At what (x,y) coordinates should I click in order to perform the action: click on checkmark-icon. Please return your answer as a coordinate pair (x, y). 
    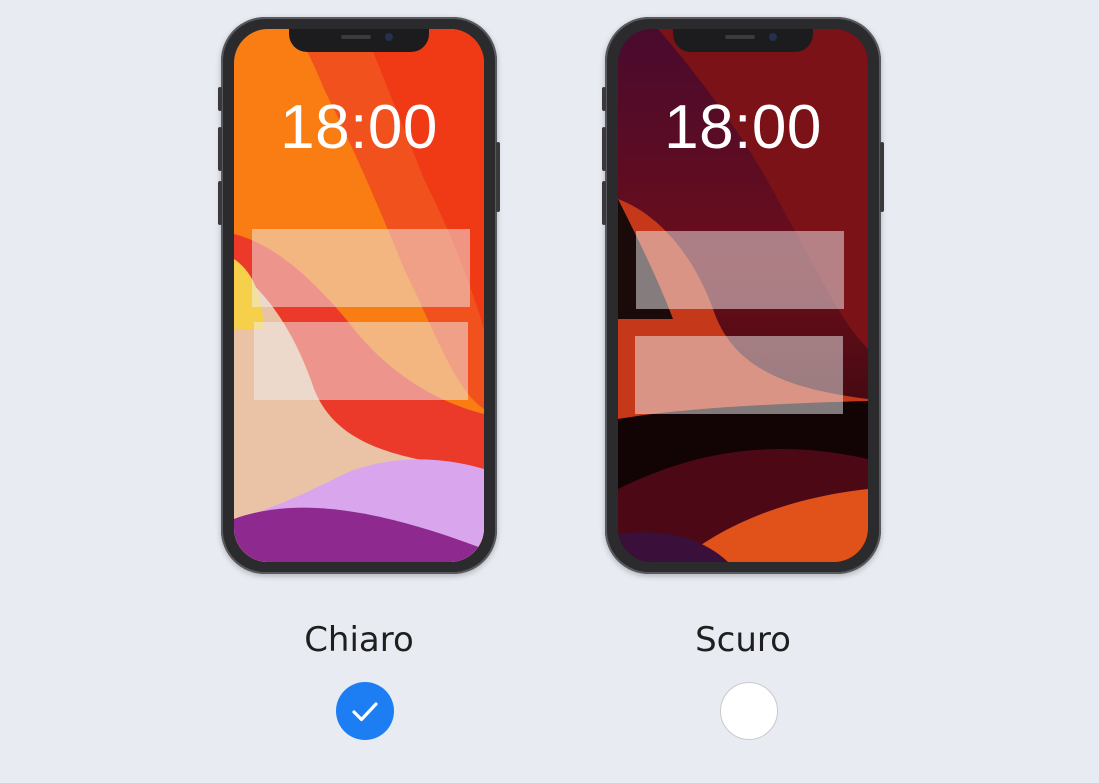
    Looking at the image, I should click on (365, 712).